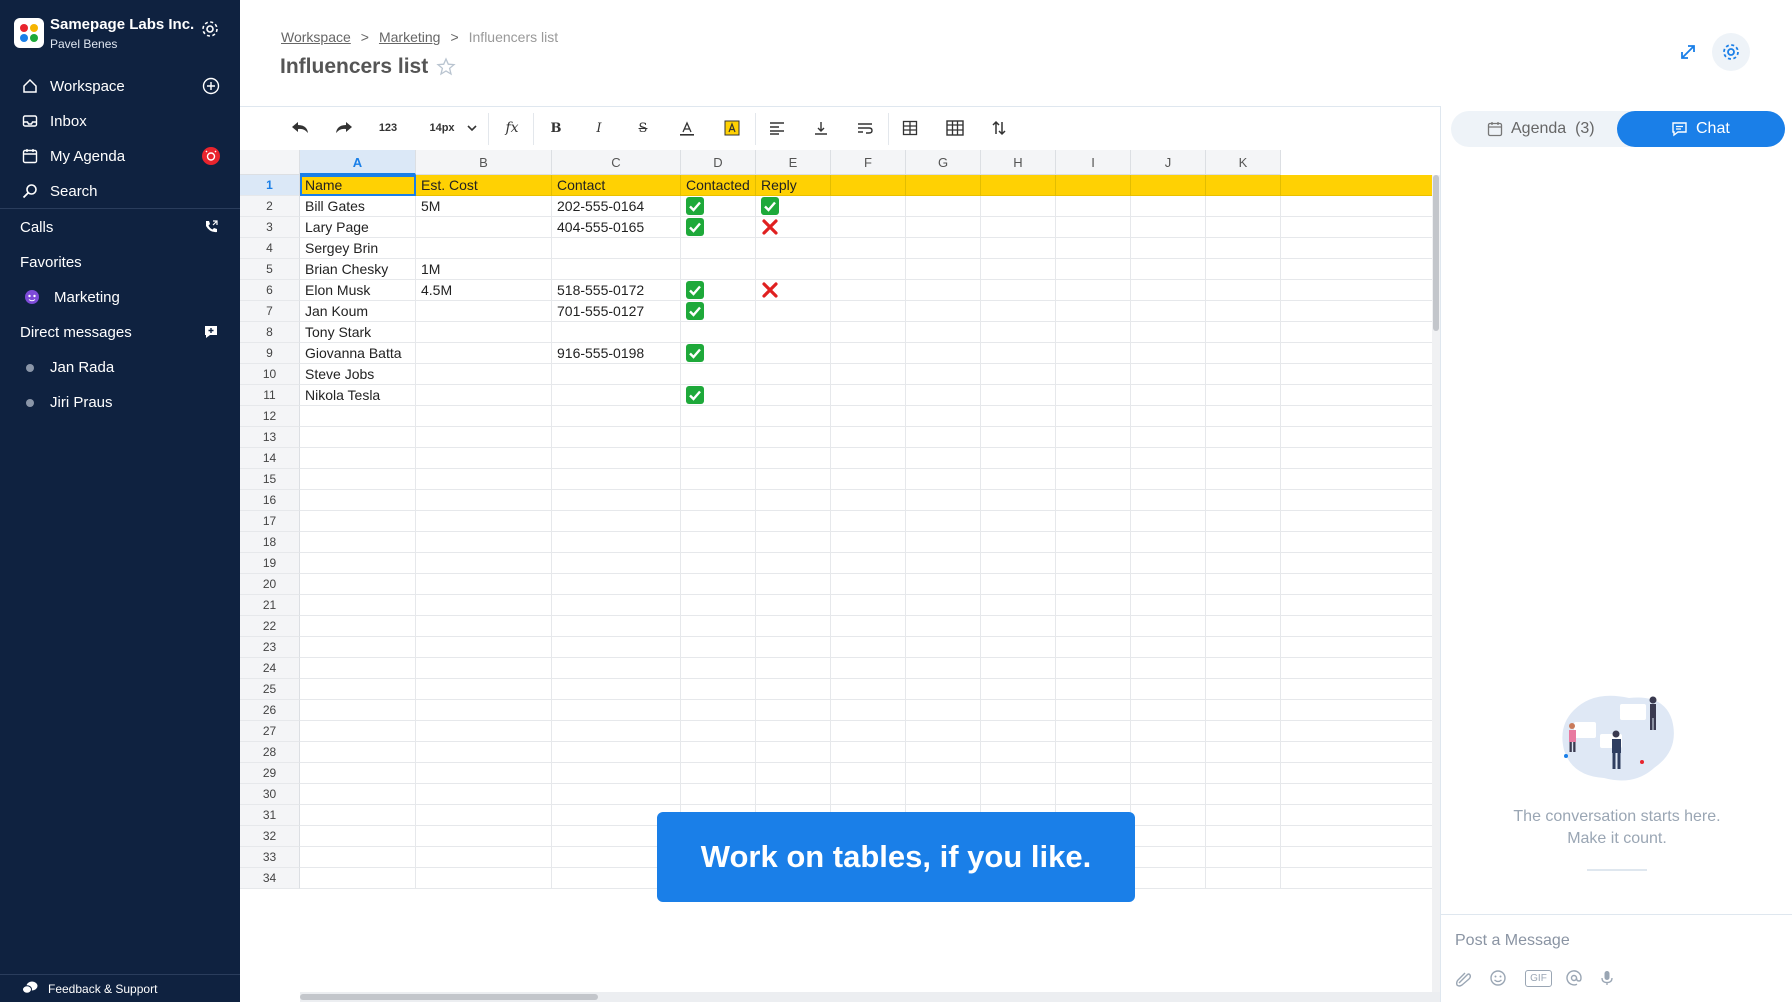 This screenshot has width=1792, height=1002. Describe the element at coordinates (270, 857) in the screenshot. I see `row-header: 33` at that location.